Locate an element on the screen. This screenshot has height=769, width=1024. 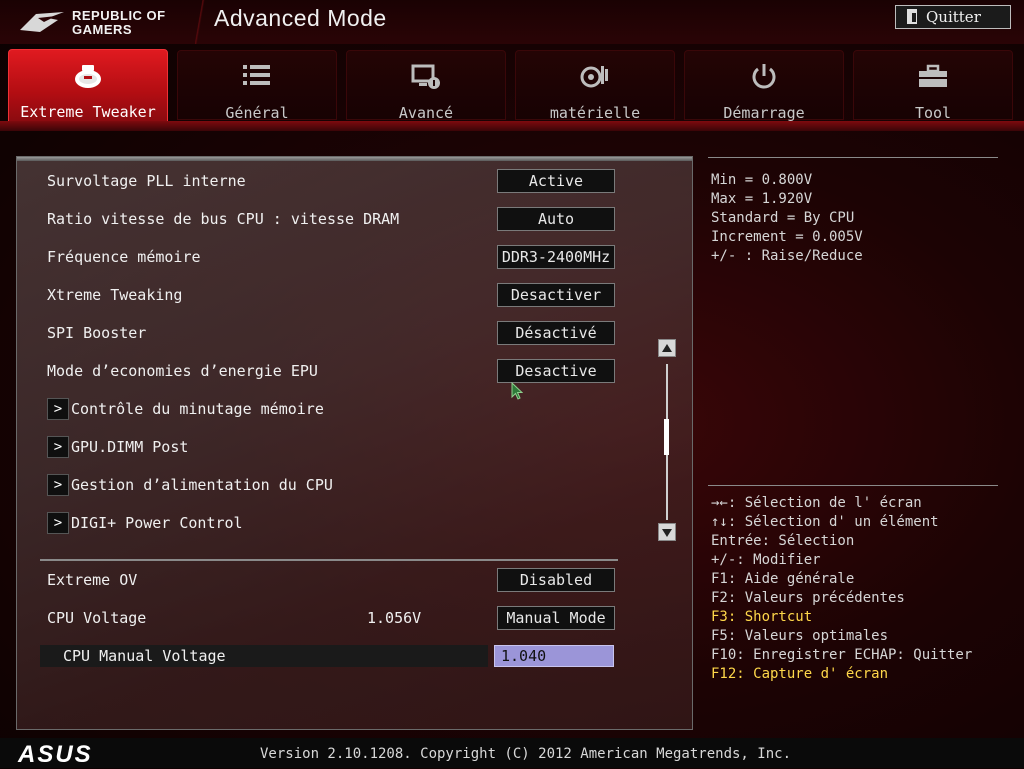
submenu-digi-power: > DIGI+ Power Control is located at coordinates (337, 523).